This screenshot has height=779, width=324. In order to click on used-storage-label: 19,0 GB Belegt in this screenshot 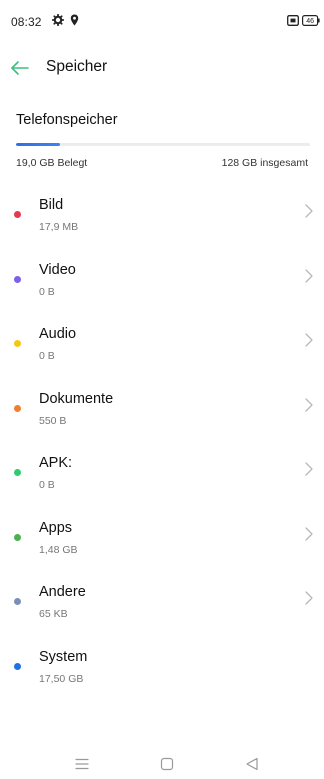, I will do `click(52, 163)`.